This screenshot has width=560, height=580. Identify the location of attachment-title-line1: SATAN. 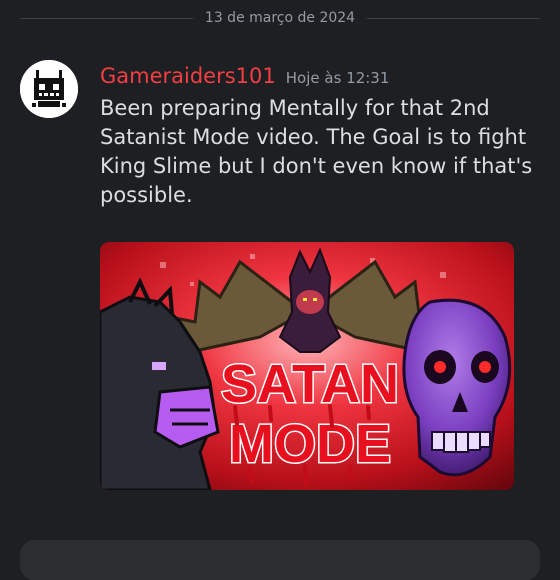
(310, 384).